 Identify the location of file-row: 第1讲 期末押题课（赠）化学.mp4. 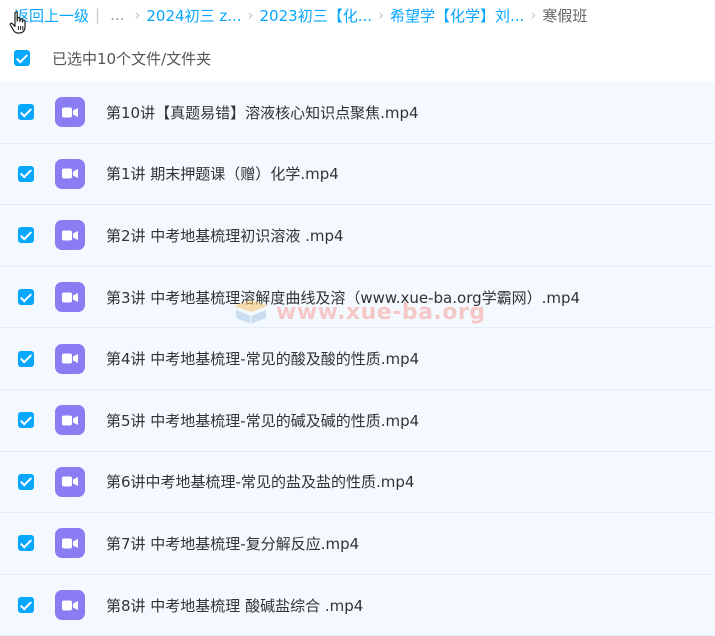
(357, 174).